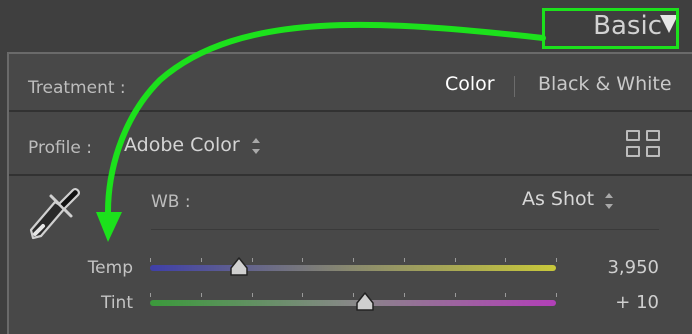  I want to click on tint-value: + 10, so click(619, 302).